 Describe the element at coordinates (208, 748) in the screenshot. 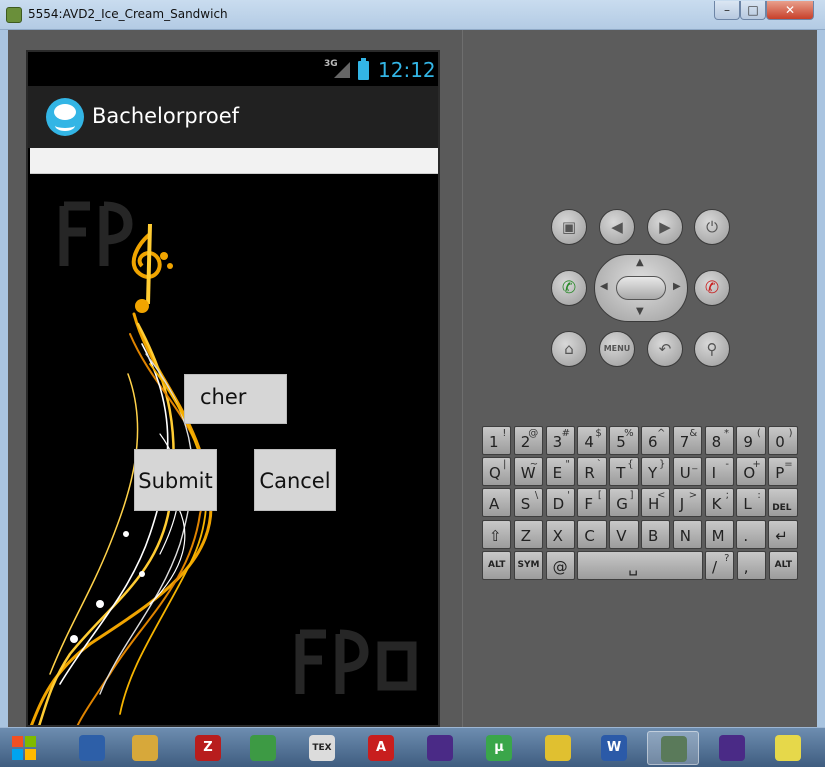

I see `taskbar-item: Z` at that location.